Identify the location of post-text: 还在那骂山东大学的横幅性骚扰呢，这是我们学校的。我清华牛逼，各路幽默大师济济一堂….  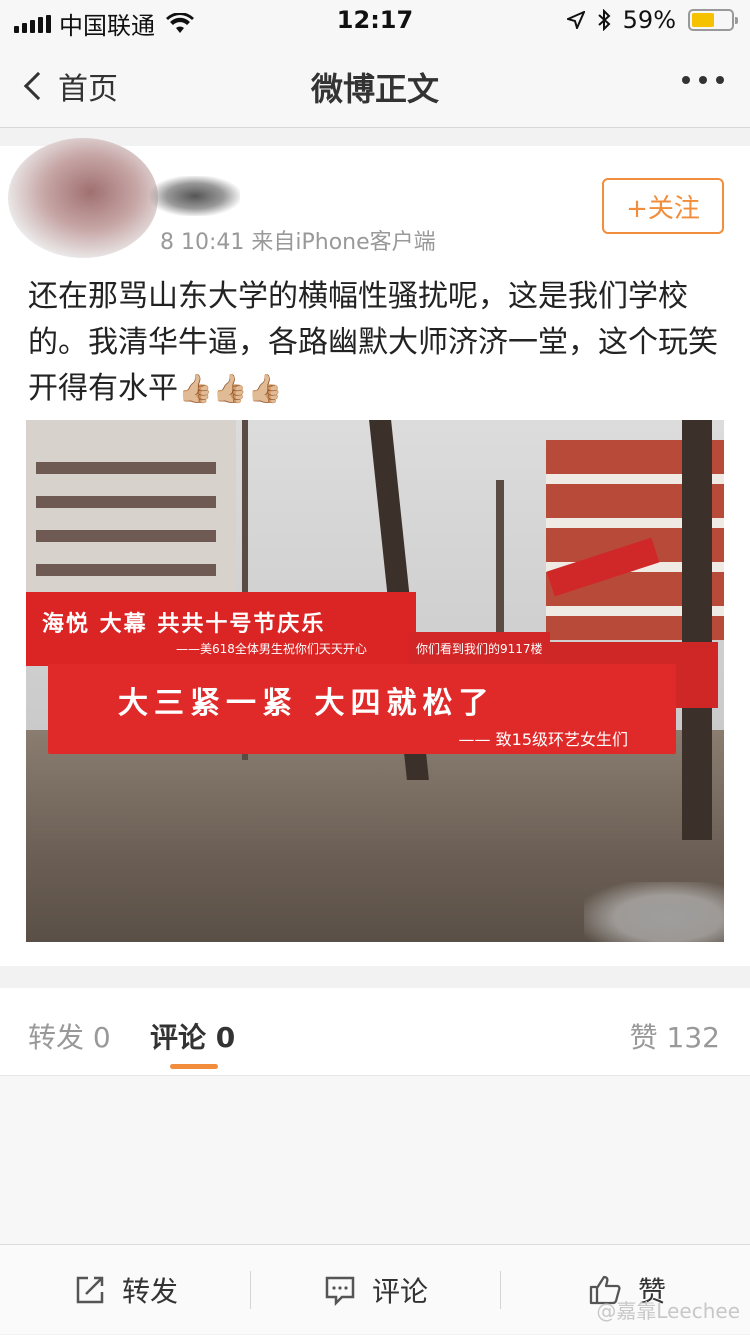
(376, 343).